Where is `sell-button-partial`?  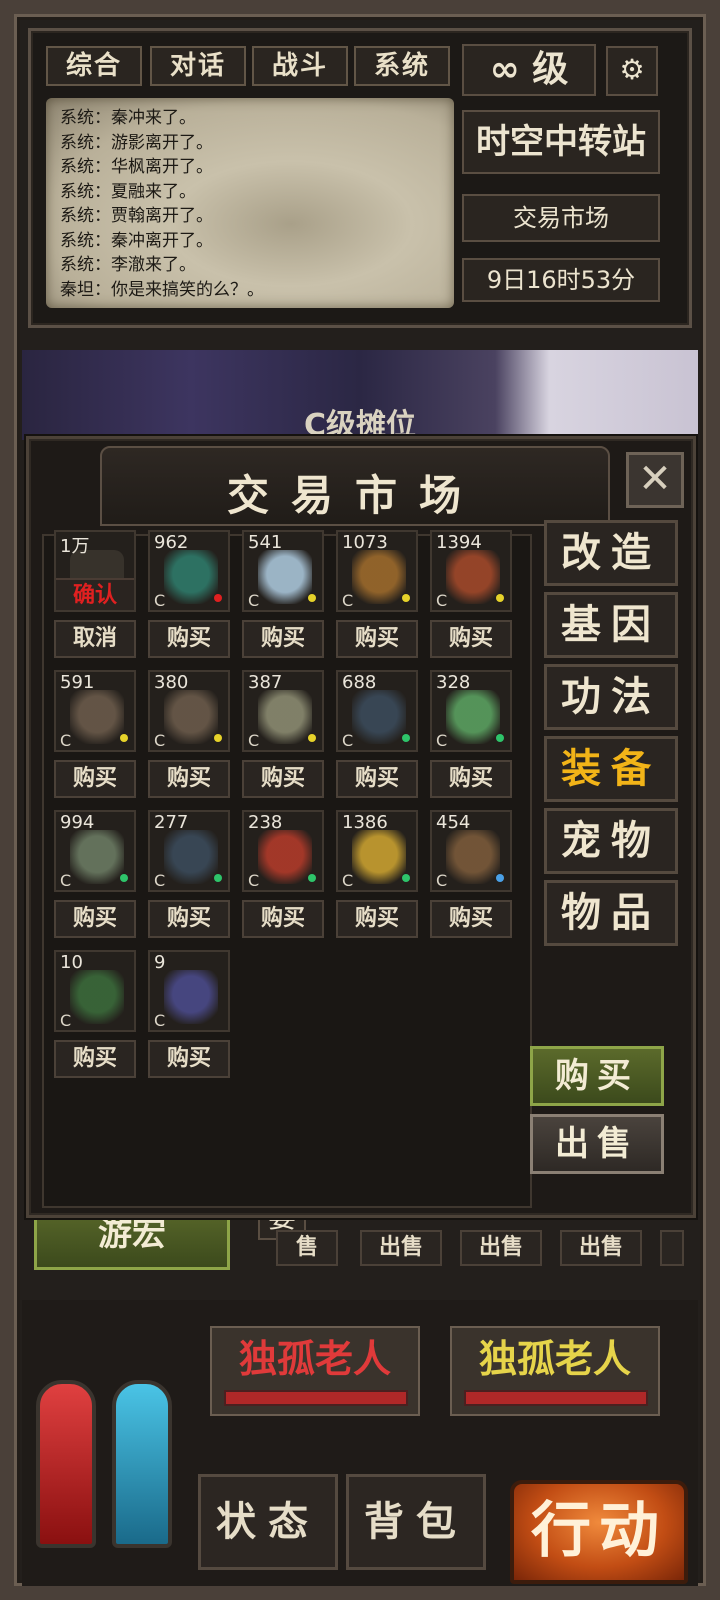 sell-button-partial is located at coordinates (672, 1248).